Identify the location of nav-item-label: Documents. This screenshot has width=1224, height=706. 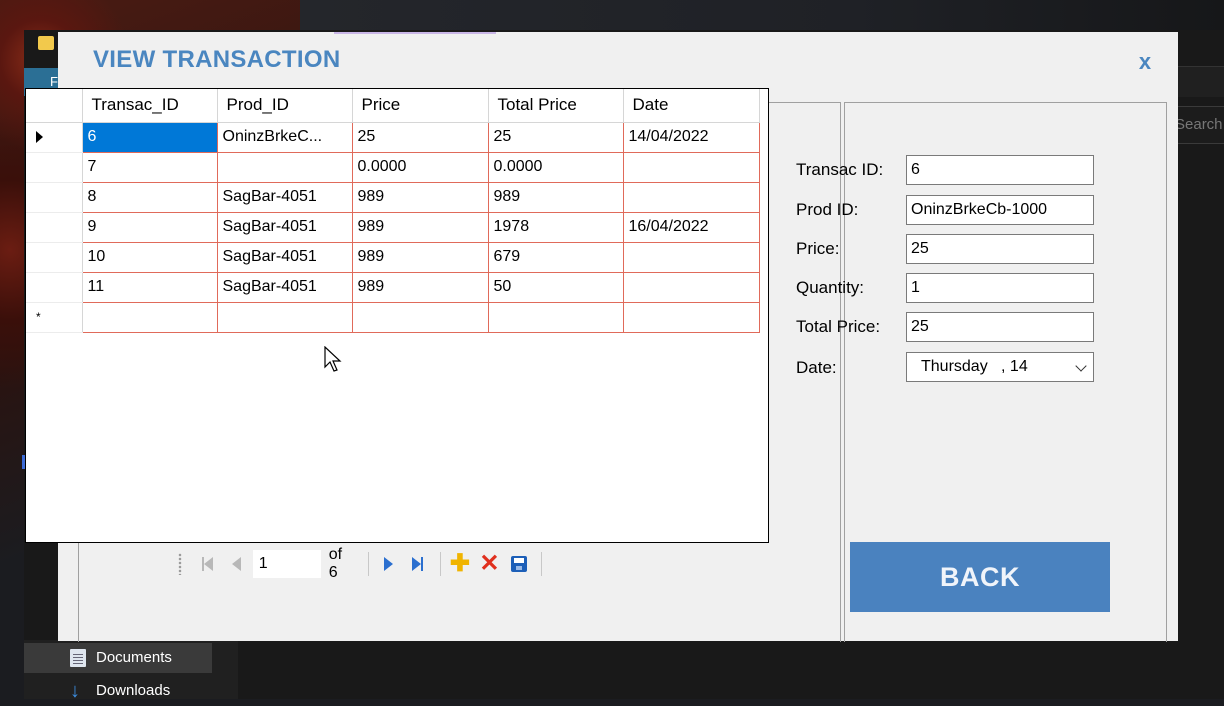
(134, 657).